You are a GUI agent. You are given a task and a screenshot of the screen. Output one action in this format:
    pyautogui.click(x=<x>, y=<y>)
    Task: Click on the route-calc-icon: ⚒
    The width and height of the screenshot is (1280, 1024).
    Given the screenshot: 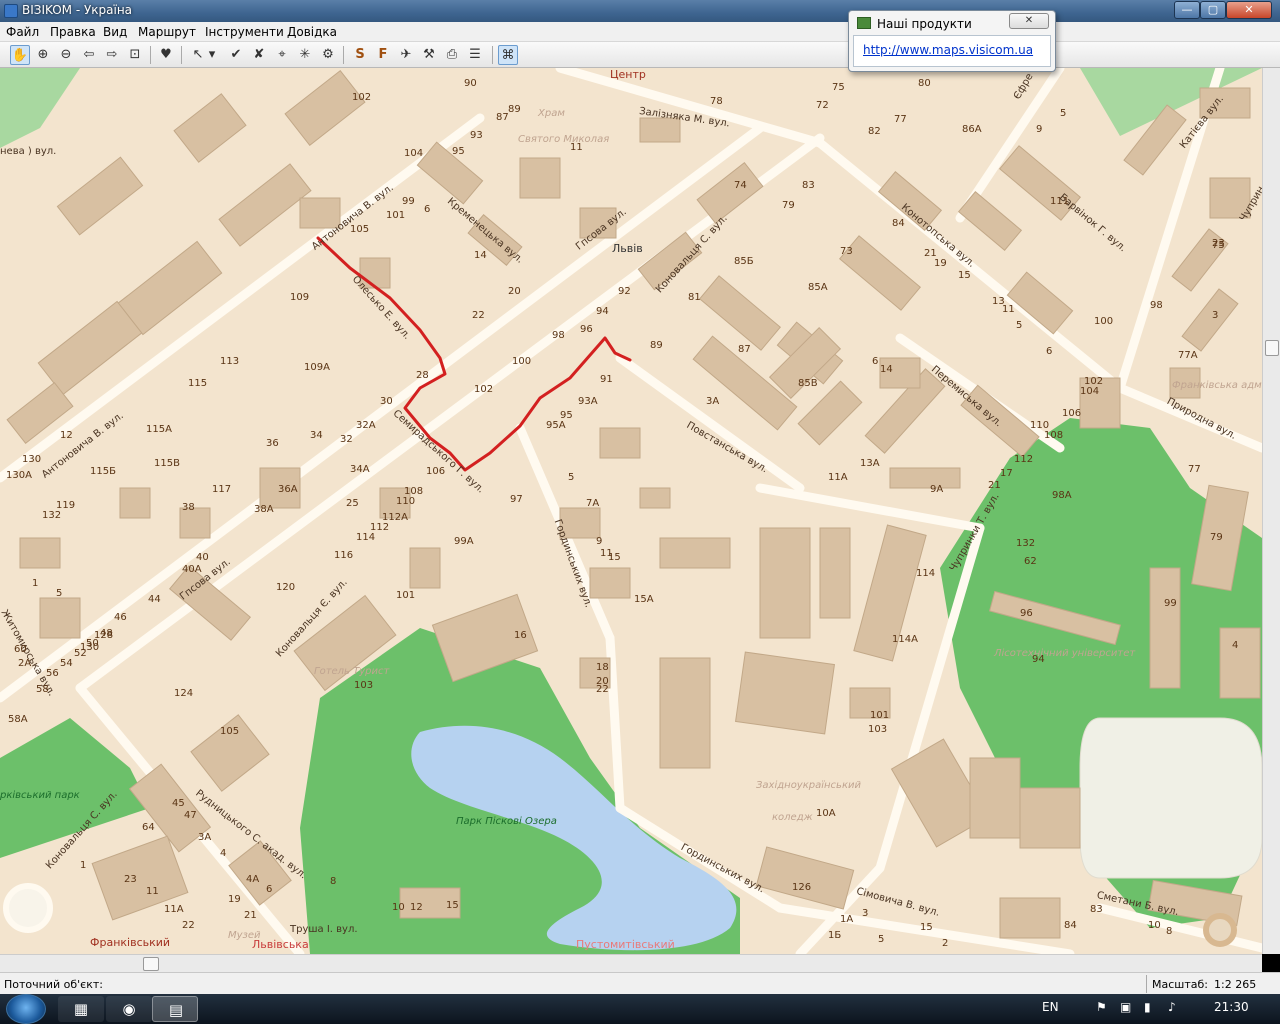 What is the action you would take?
    pyautogui.click(x=429, y=55)
    